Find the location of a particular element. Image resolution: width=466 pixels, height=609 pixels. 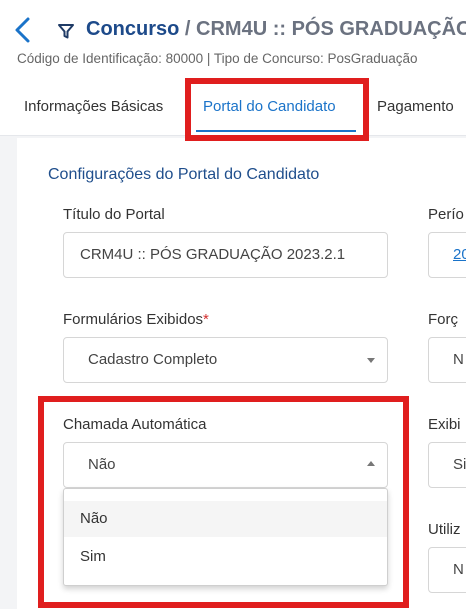

page-title: Concurso / CRM4U :: PÓS GRADUAÇÃO is located at coordinates (276, 29).